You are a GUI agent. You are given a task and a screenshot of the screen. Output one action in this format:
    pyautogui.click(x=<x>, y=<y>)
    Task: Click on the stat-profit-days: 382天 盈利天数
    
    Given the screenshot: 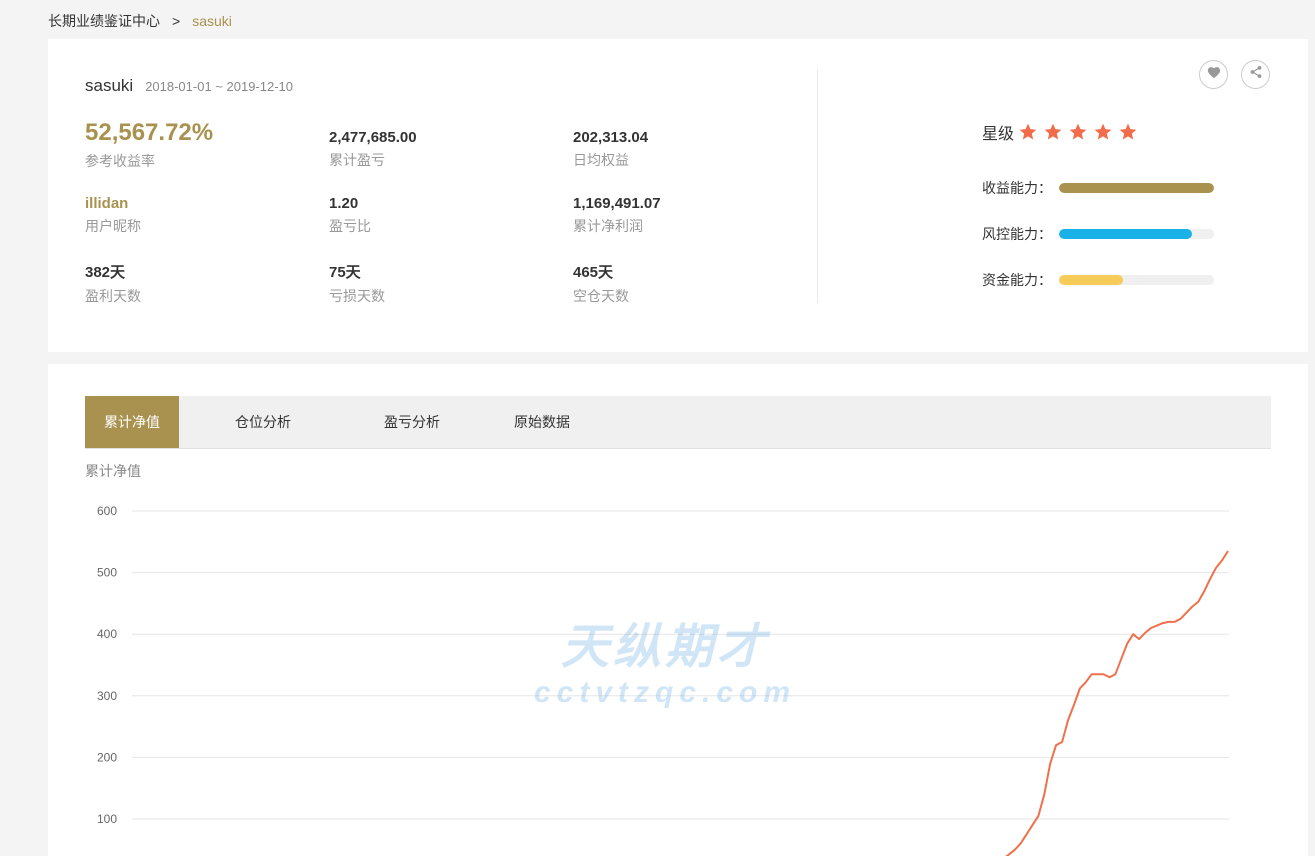 What is the action you would take?
    pyautogui.click(x=113, y=283)
    